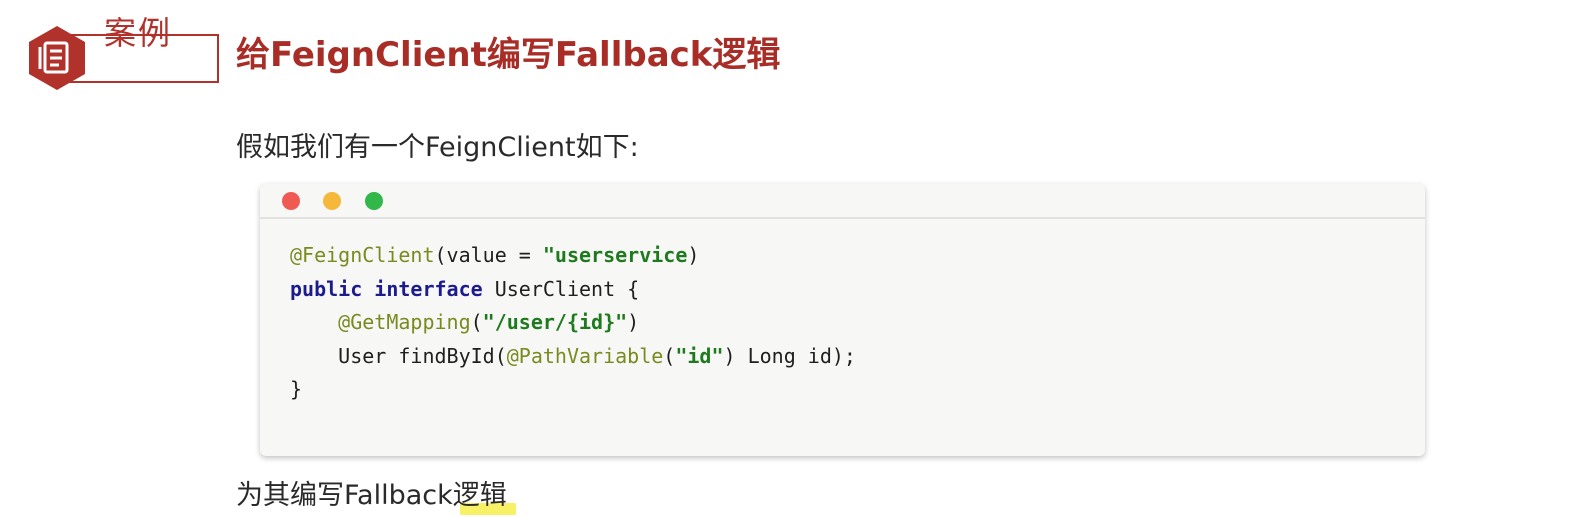 This screenshot has width=1589, height=517. Describe the element at coordinates (332, 201) in the screenshot. I see `minimize-dot-icon` at that location.